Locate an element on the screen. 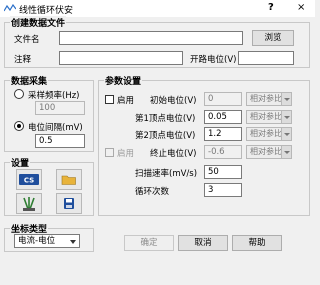 This screenshot has width=320, height=285. cs-settings-icon: CS is located at coordinates (29, 179).